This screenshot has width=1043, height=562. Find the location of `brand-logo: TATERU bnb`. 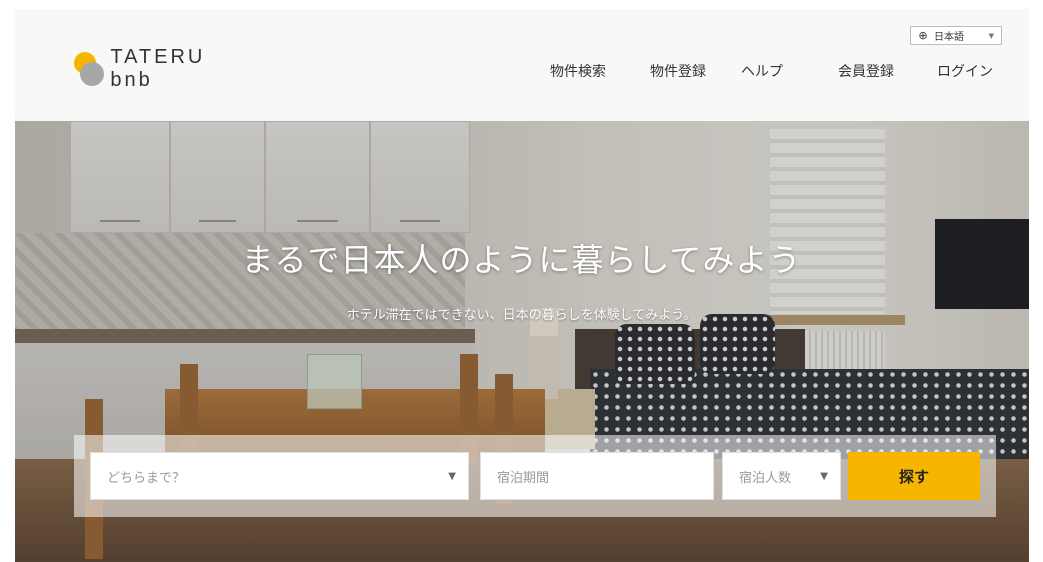

brand-logo: TATERU bnb is located at coordinates (152, 68).